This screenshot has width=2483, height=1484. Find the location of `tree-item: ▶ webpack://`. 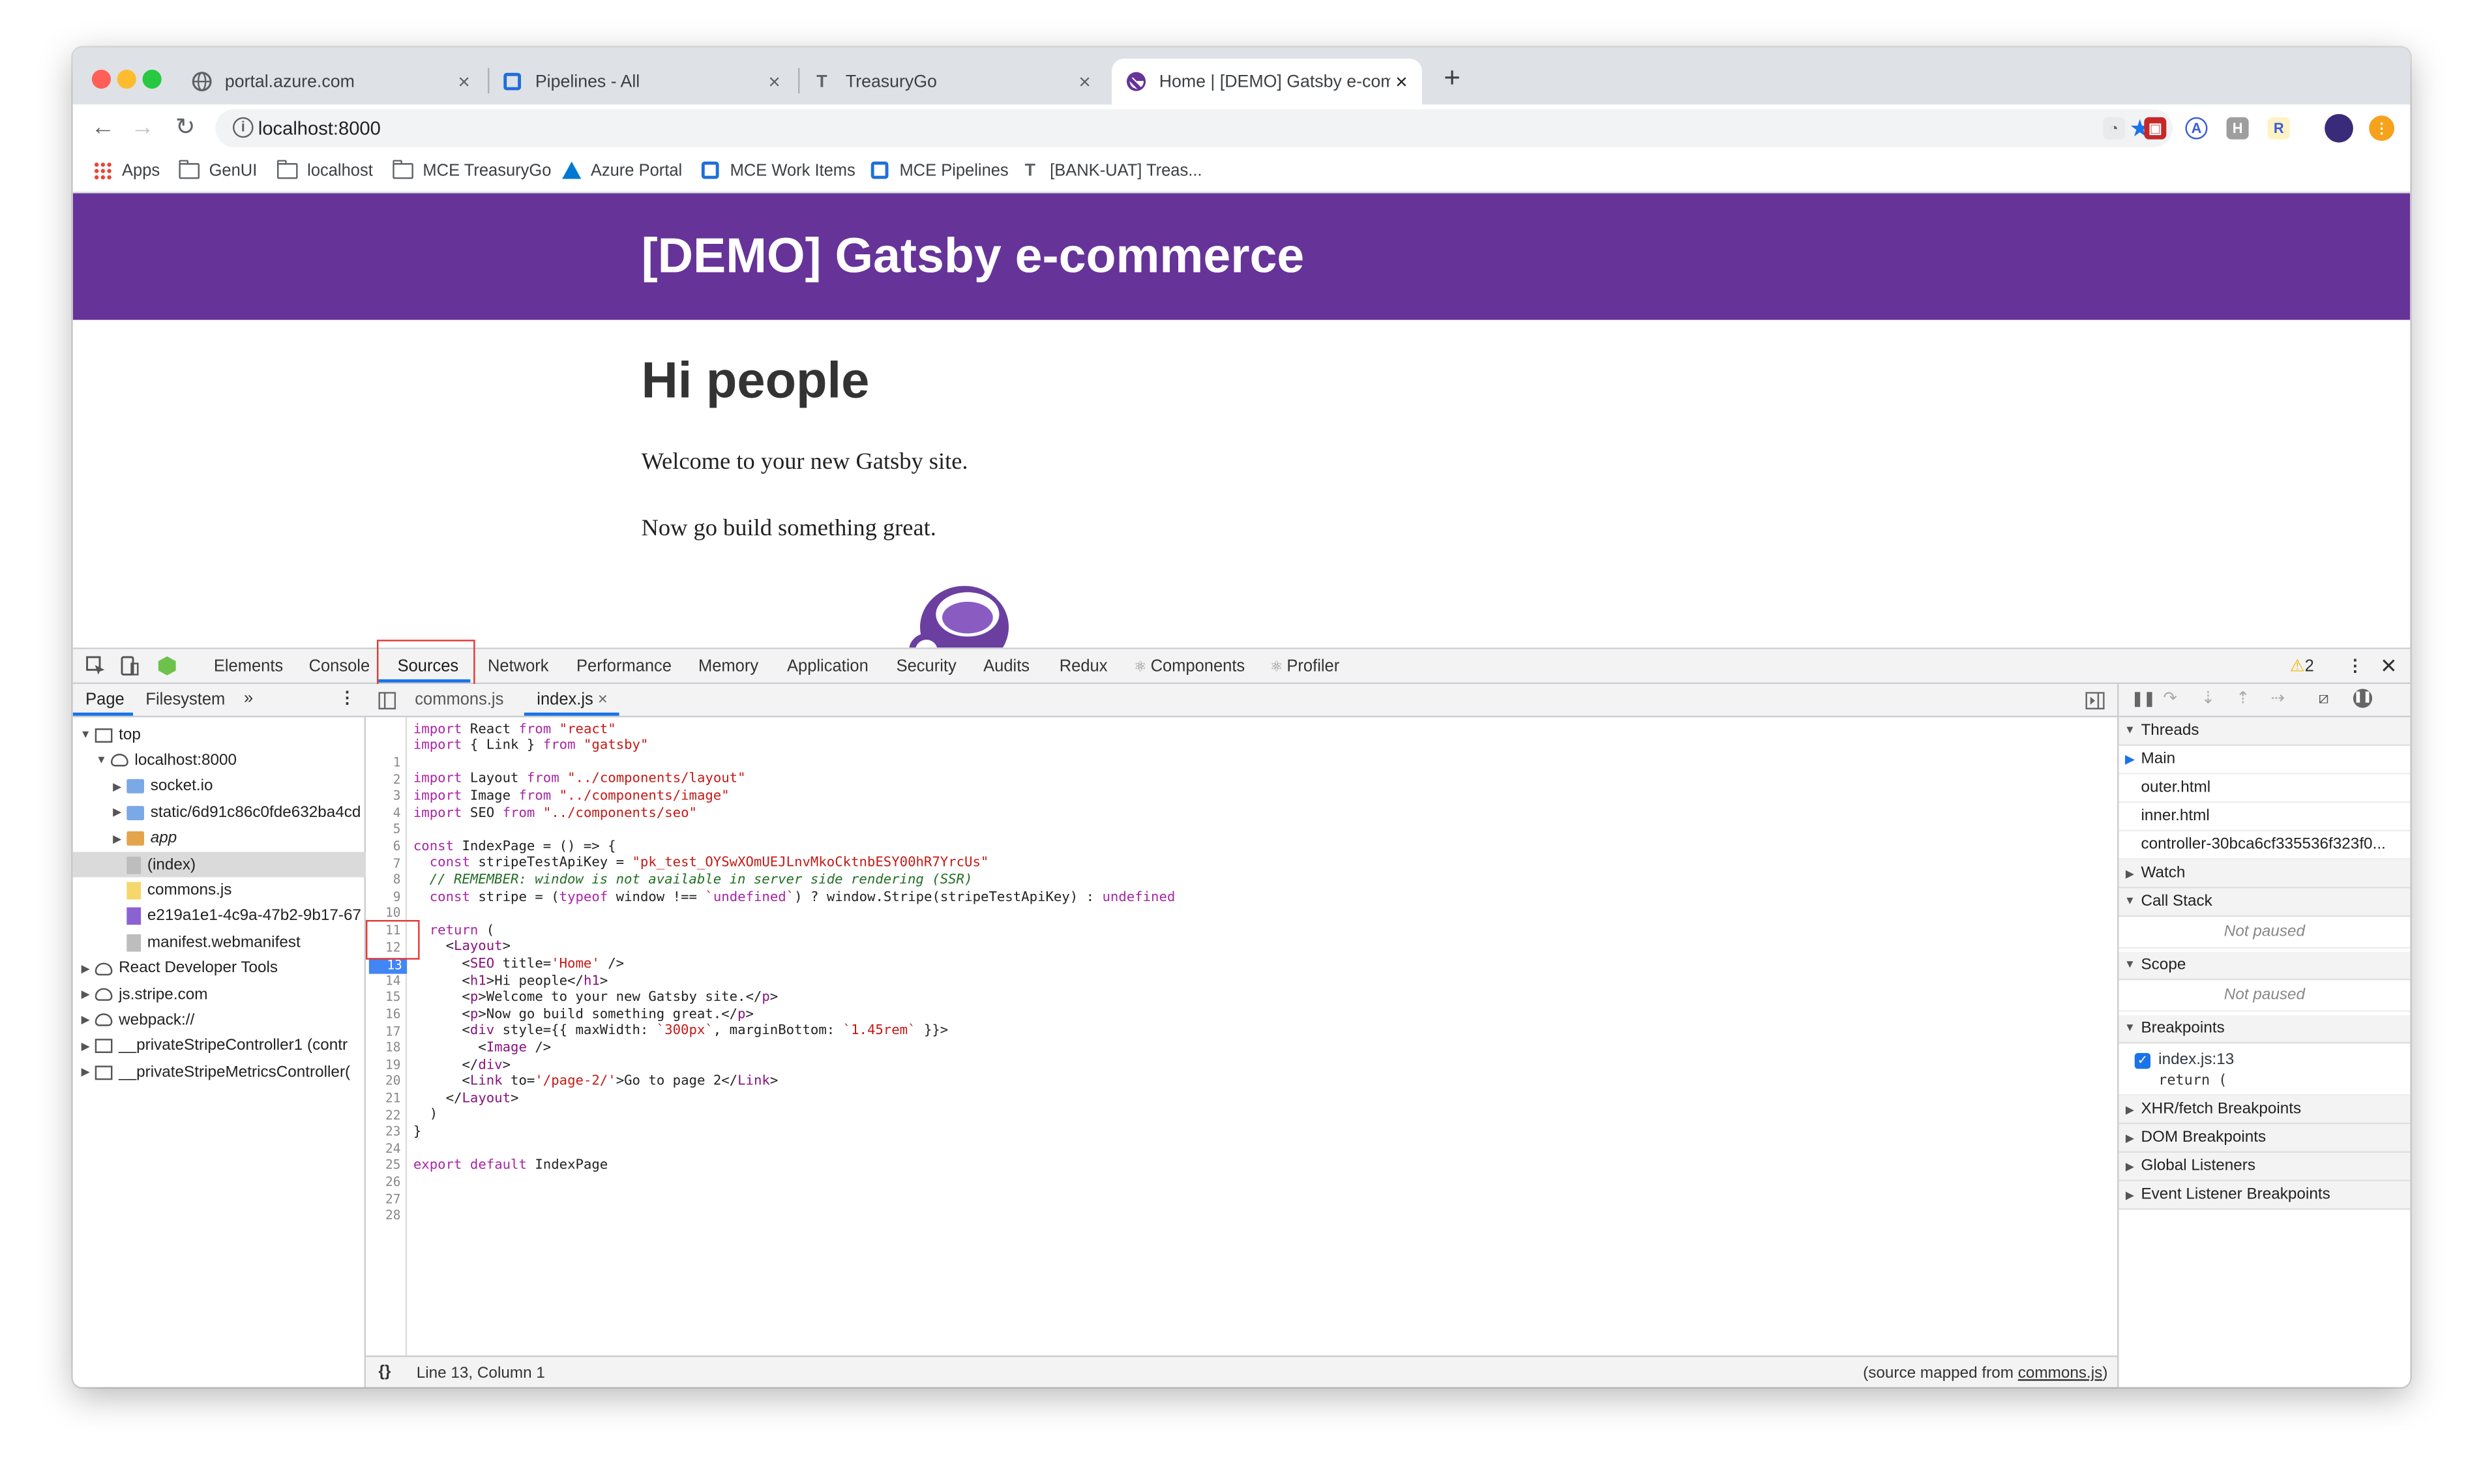

tree-item: ▶ webpack:// is located at coordinates (222, 1020).